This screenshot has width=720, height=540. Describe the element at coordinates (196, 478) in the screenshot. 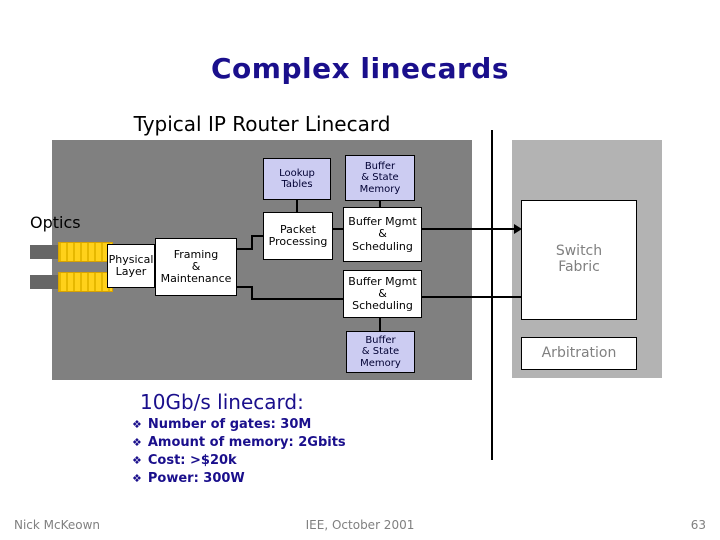

I see `list-item-label: Power: 300W` at that location.